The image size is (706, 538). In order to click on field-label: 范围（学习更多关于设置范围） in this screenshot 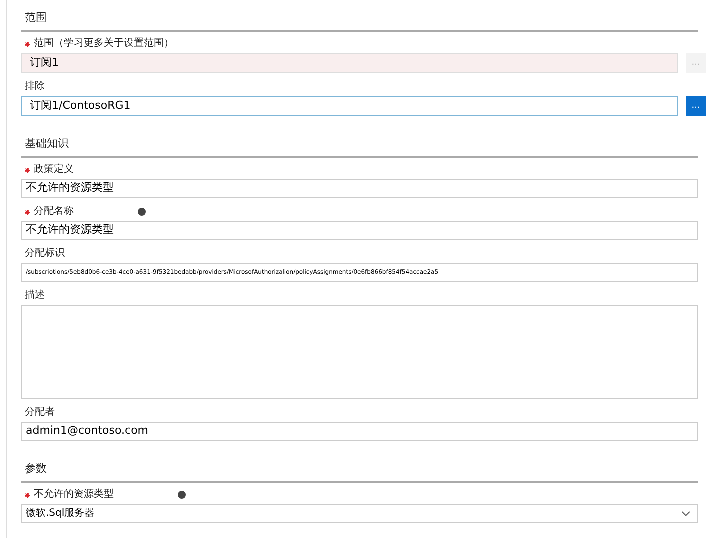, I will do `click(104, 44)`.